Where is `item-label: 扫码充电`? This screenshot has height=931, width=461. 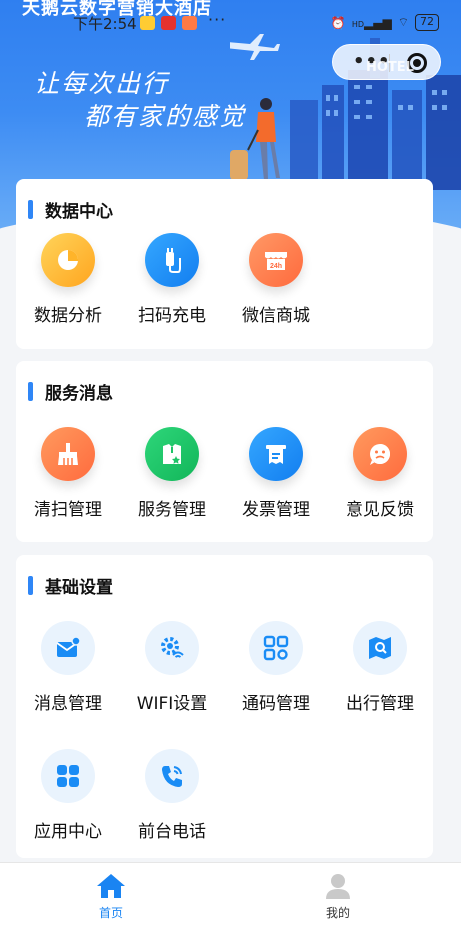 item-label: 扫码充电 is located at coordinates (172, 316).